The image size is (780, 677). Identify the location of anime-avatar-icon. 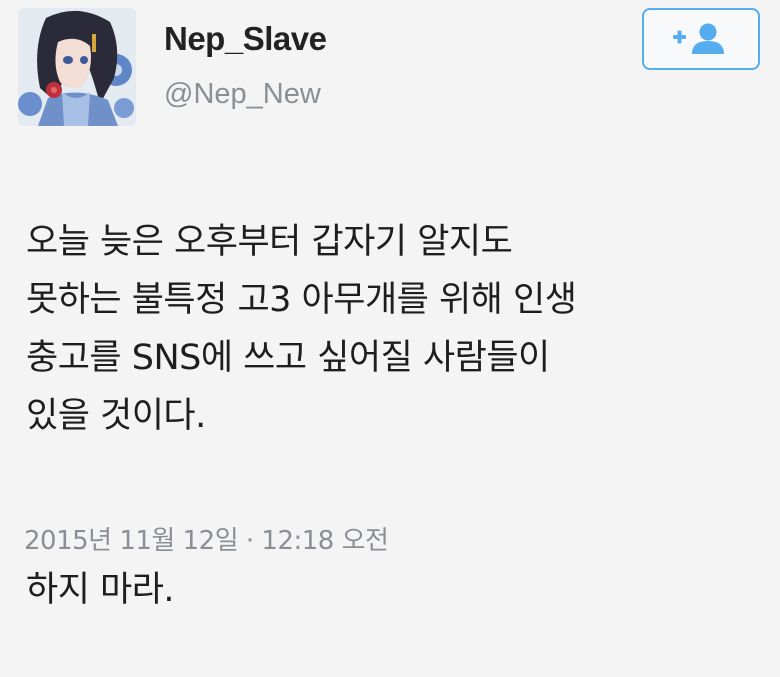
(77, 67).